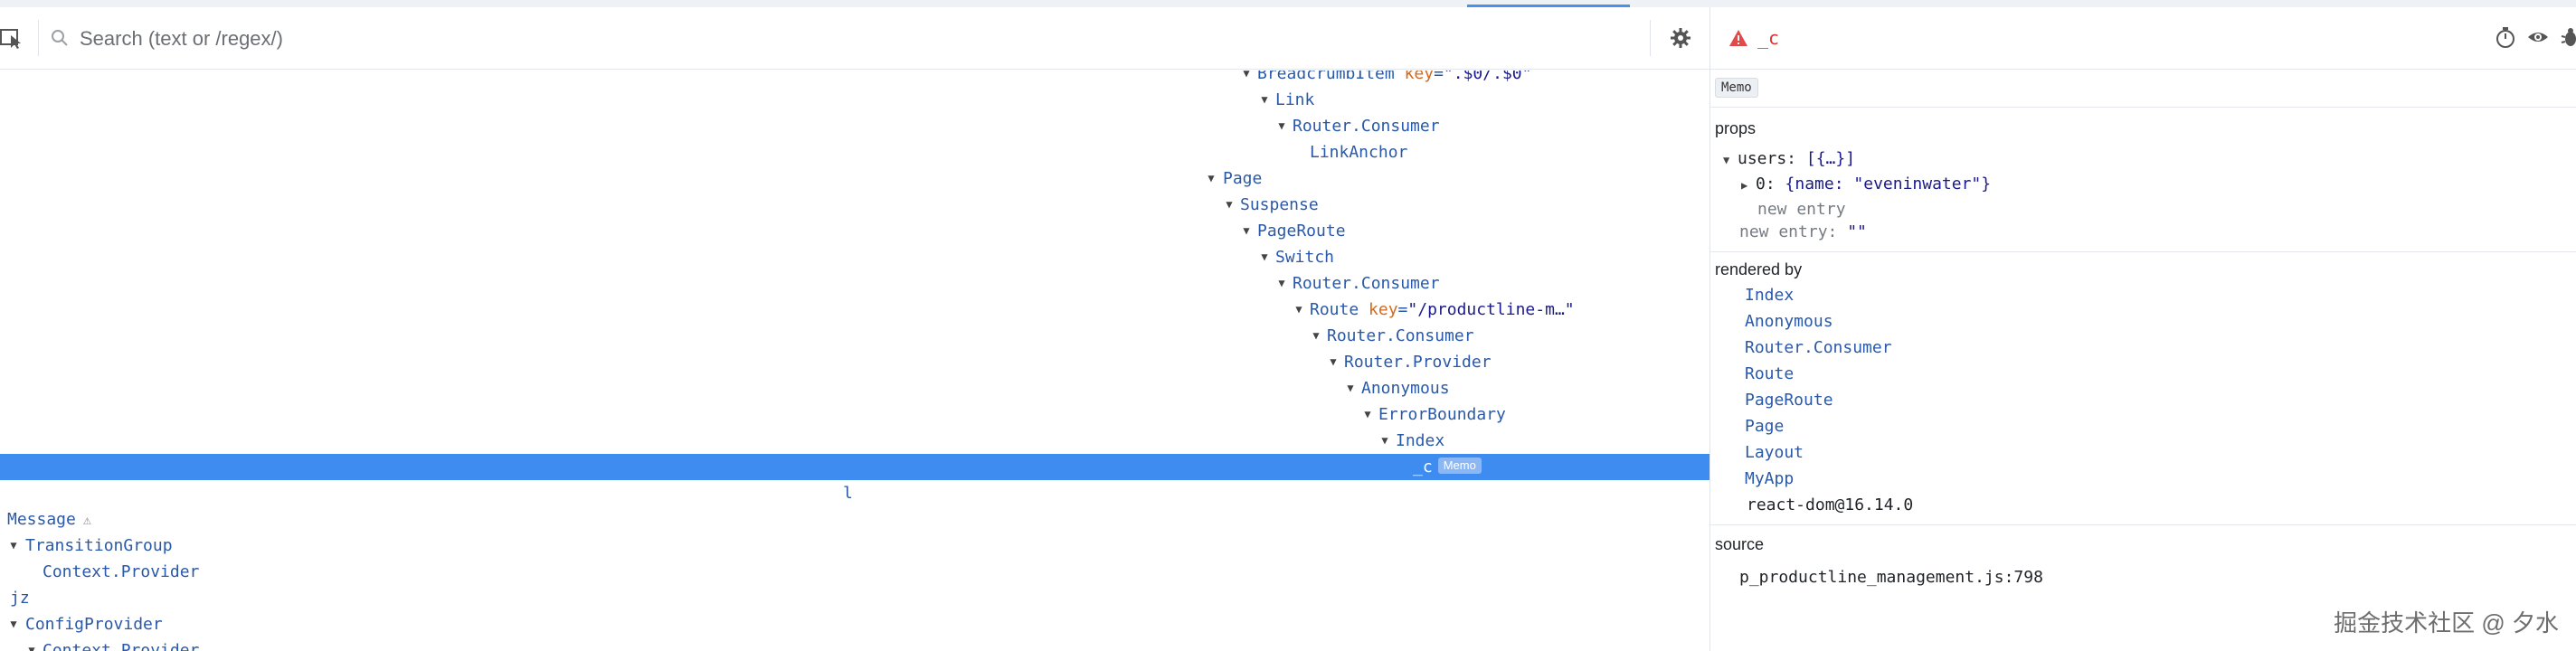 The width and height of the screenshot is (2576, 651). I want to click on tree-row: ▼ PageRoute, so click(855, 231).